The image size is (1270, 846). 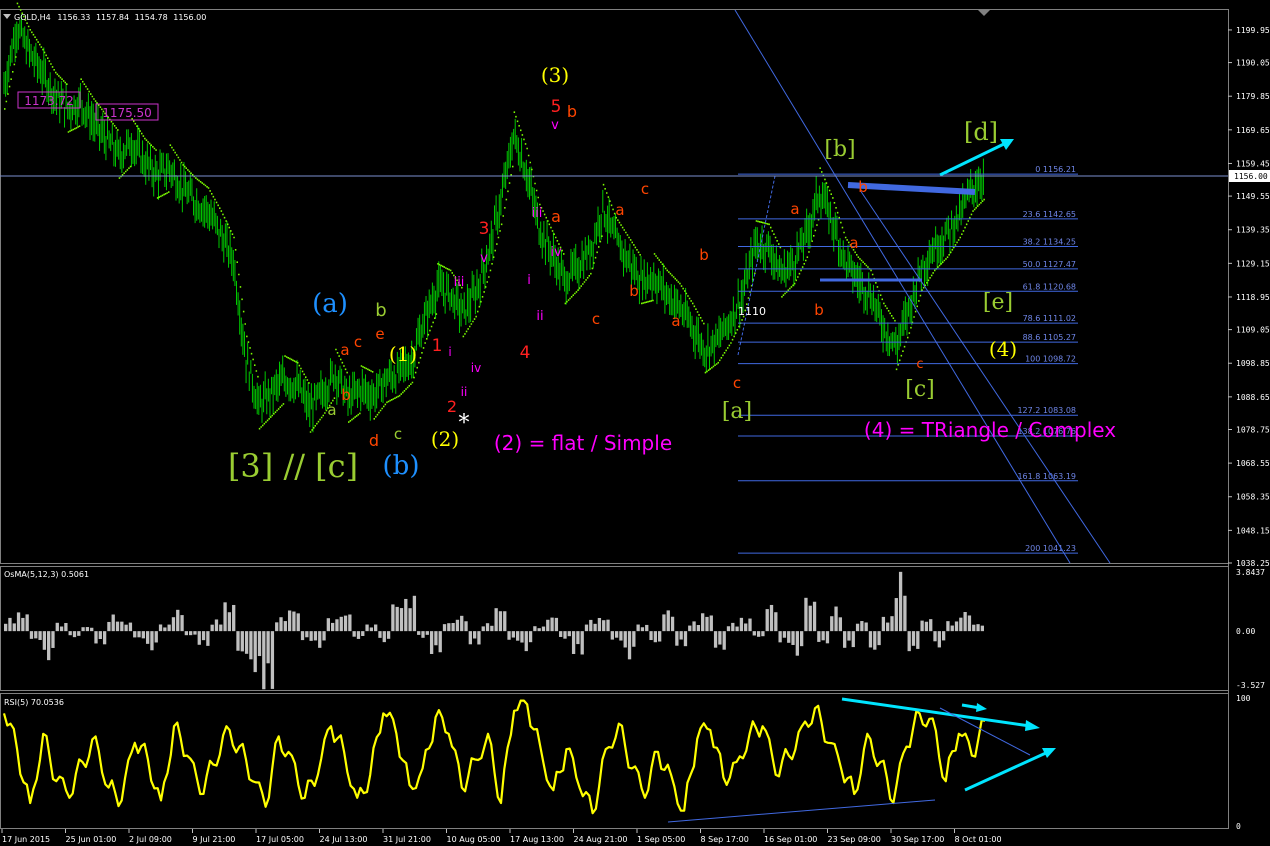 What do you see at coordinates (1251, 176) in the screenshot?
I see `current-price-text: 1156.00` at bounding box center [1251, 176].